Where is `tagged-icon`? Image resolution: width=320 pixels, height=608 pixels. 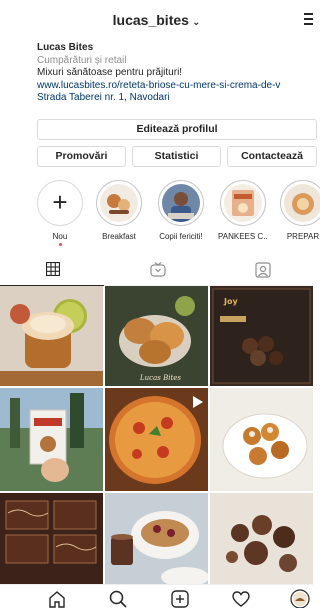 tagged-icon is located at coordinates (263, 270).